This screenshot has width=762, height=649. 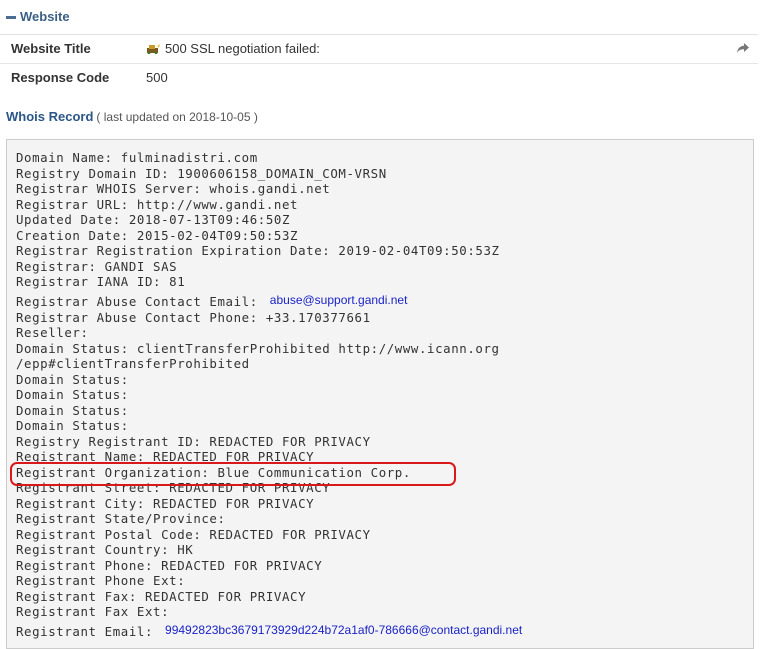 What do you see at coordinates (269, 282) in the screenshot?
I see `whois-line: Registrar IANA ID: 81` at bounding box center [269, 282].